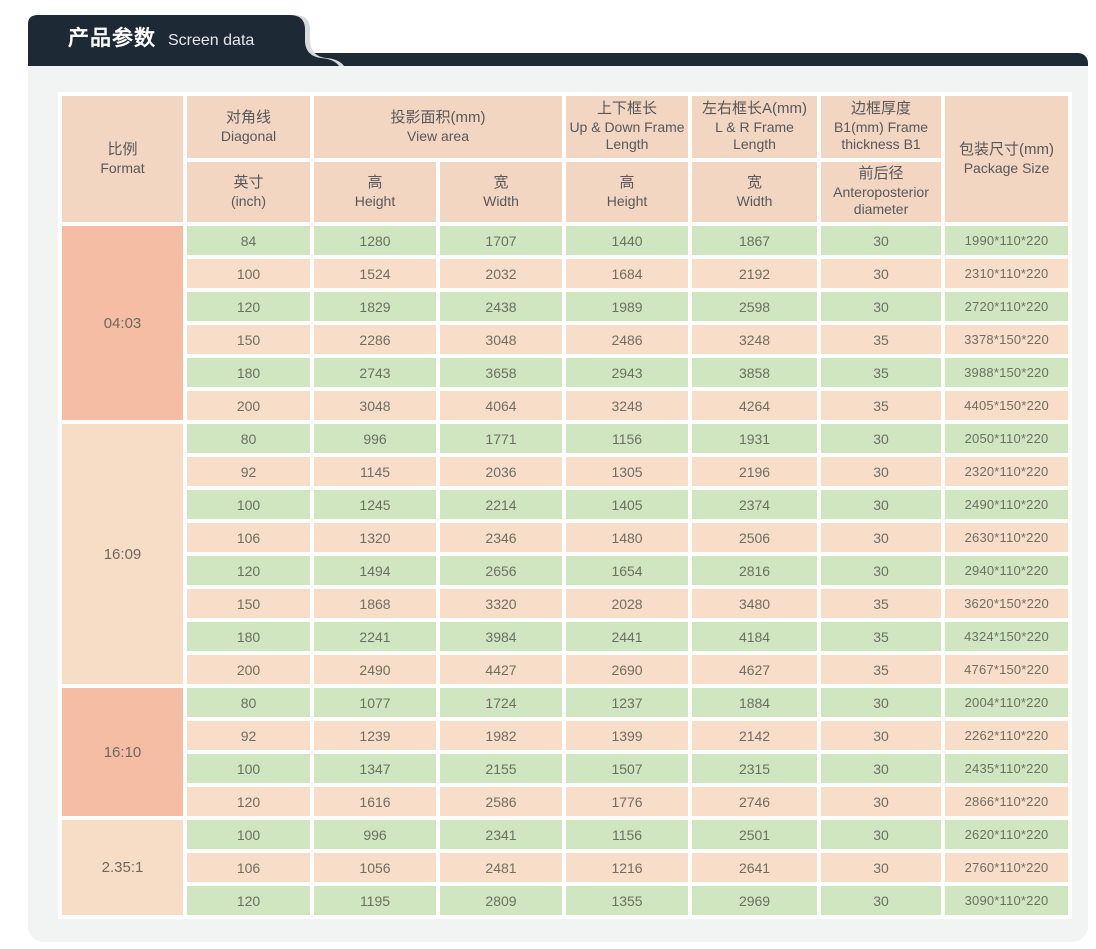 This screenshot has width=1096, height=949. I want to click on banner-title-zh: 产品参数, so click(112, 38).